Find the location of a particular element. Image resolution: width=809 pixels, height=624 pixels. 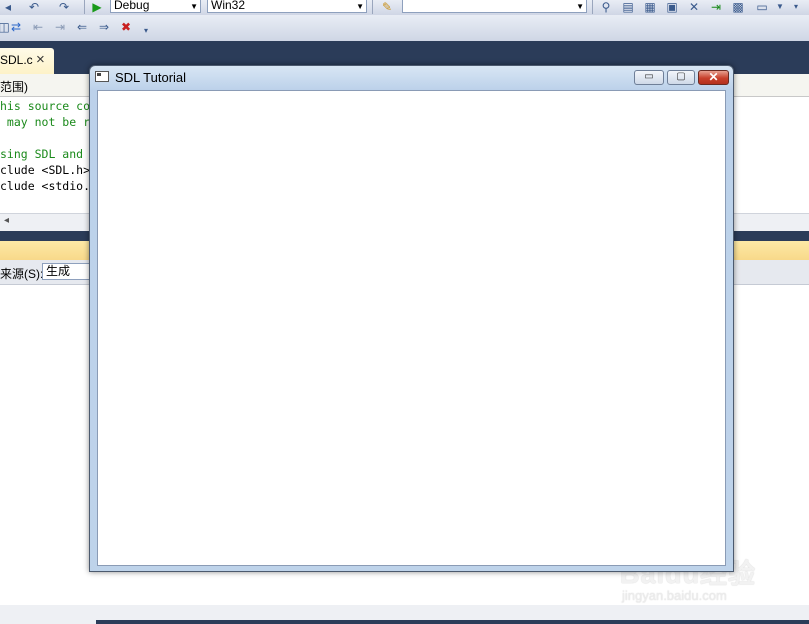

output-source-label: 来源(S): is located at coordinates (22, 274).